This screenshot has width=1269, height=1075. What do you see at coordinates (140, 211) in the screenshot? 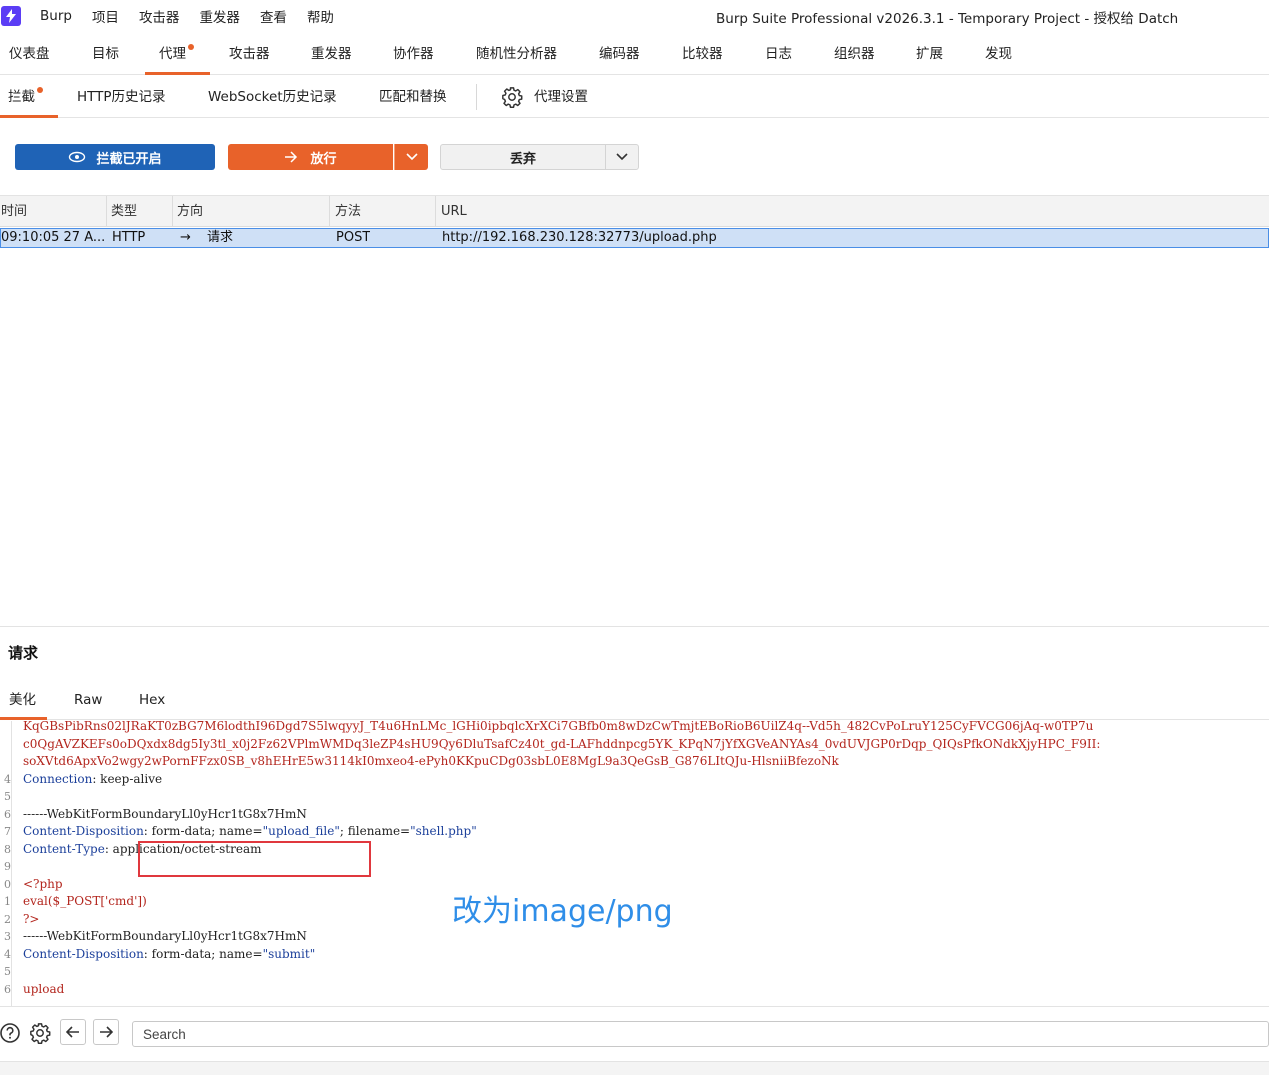
I see `column-type: 类型` at bounding box center [140, 211].